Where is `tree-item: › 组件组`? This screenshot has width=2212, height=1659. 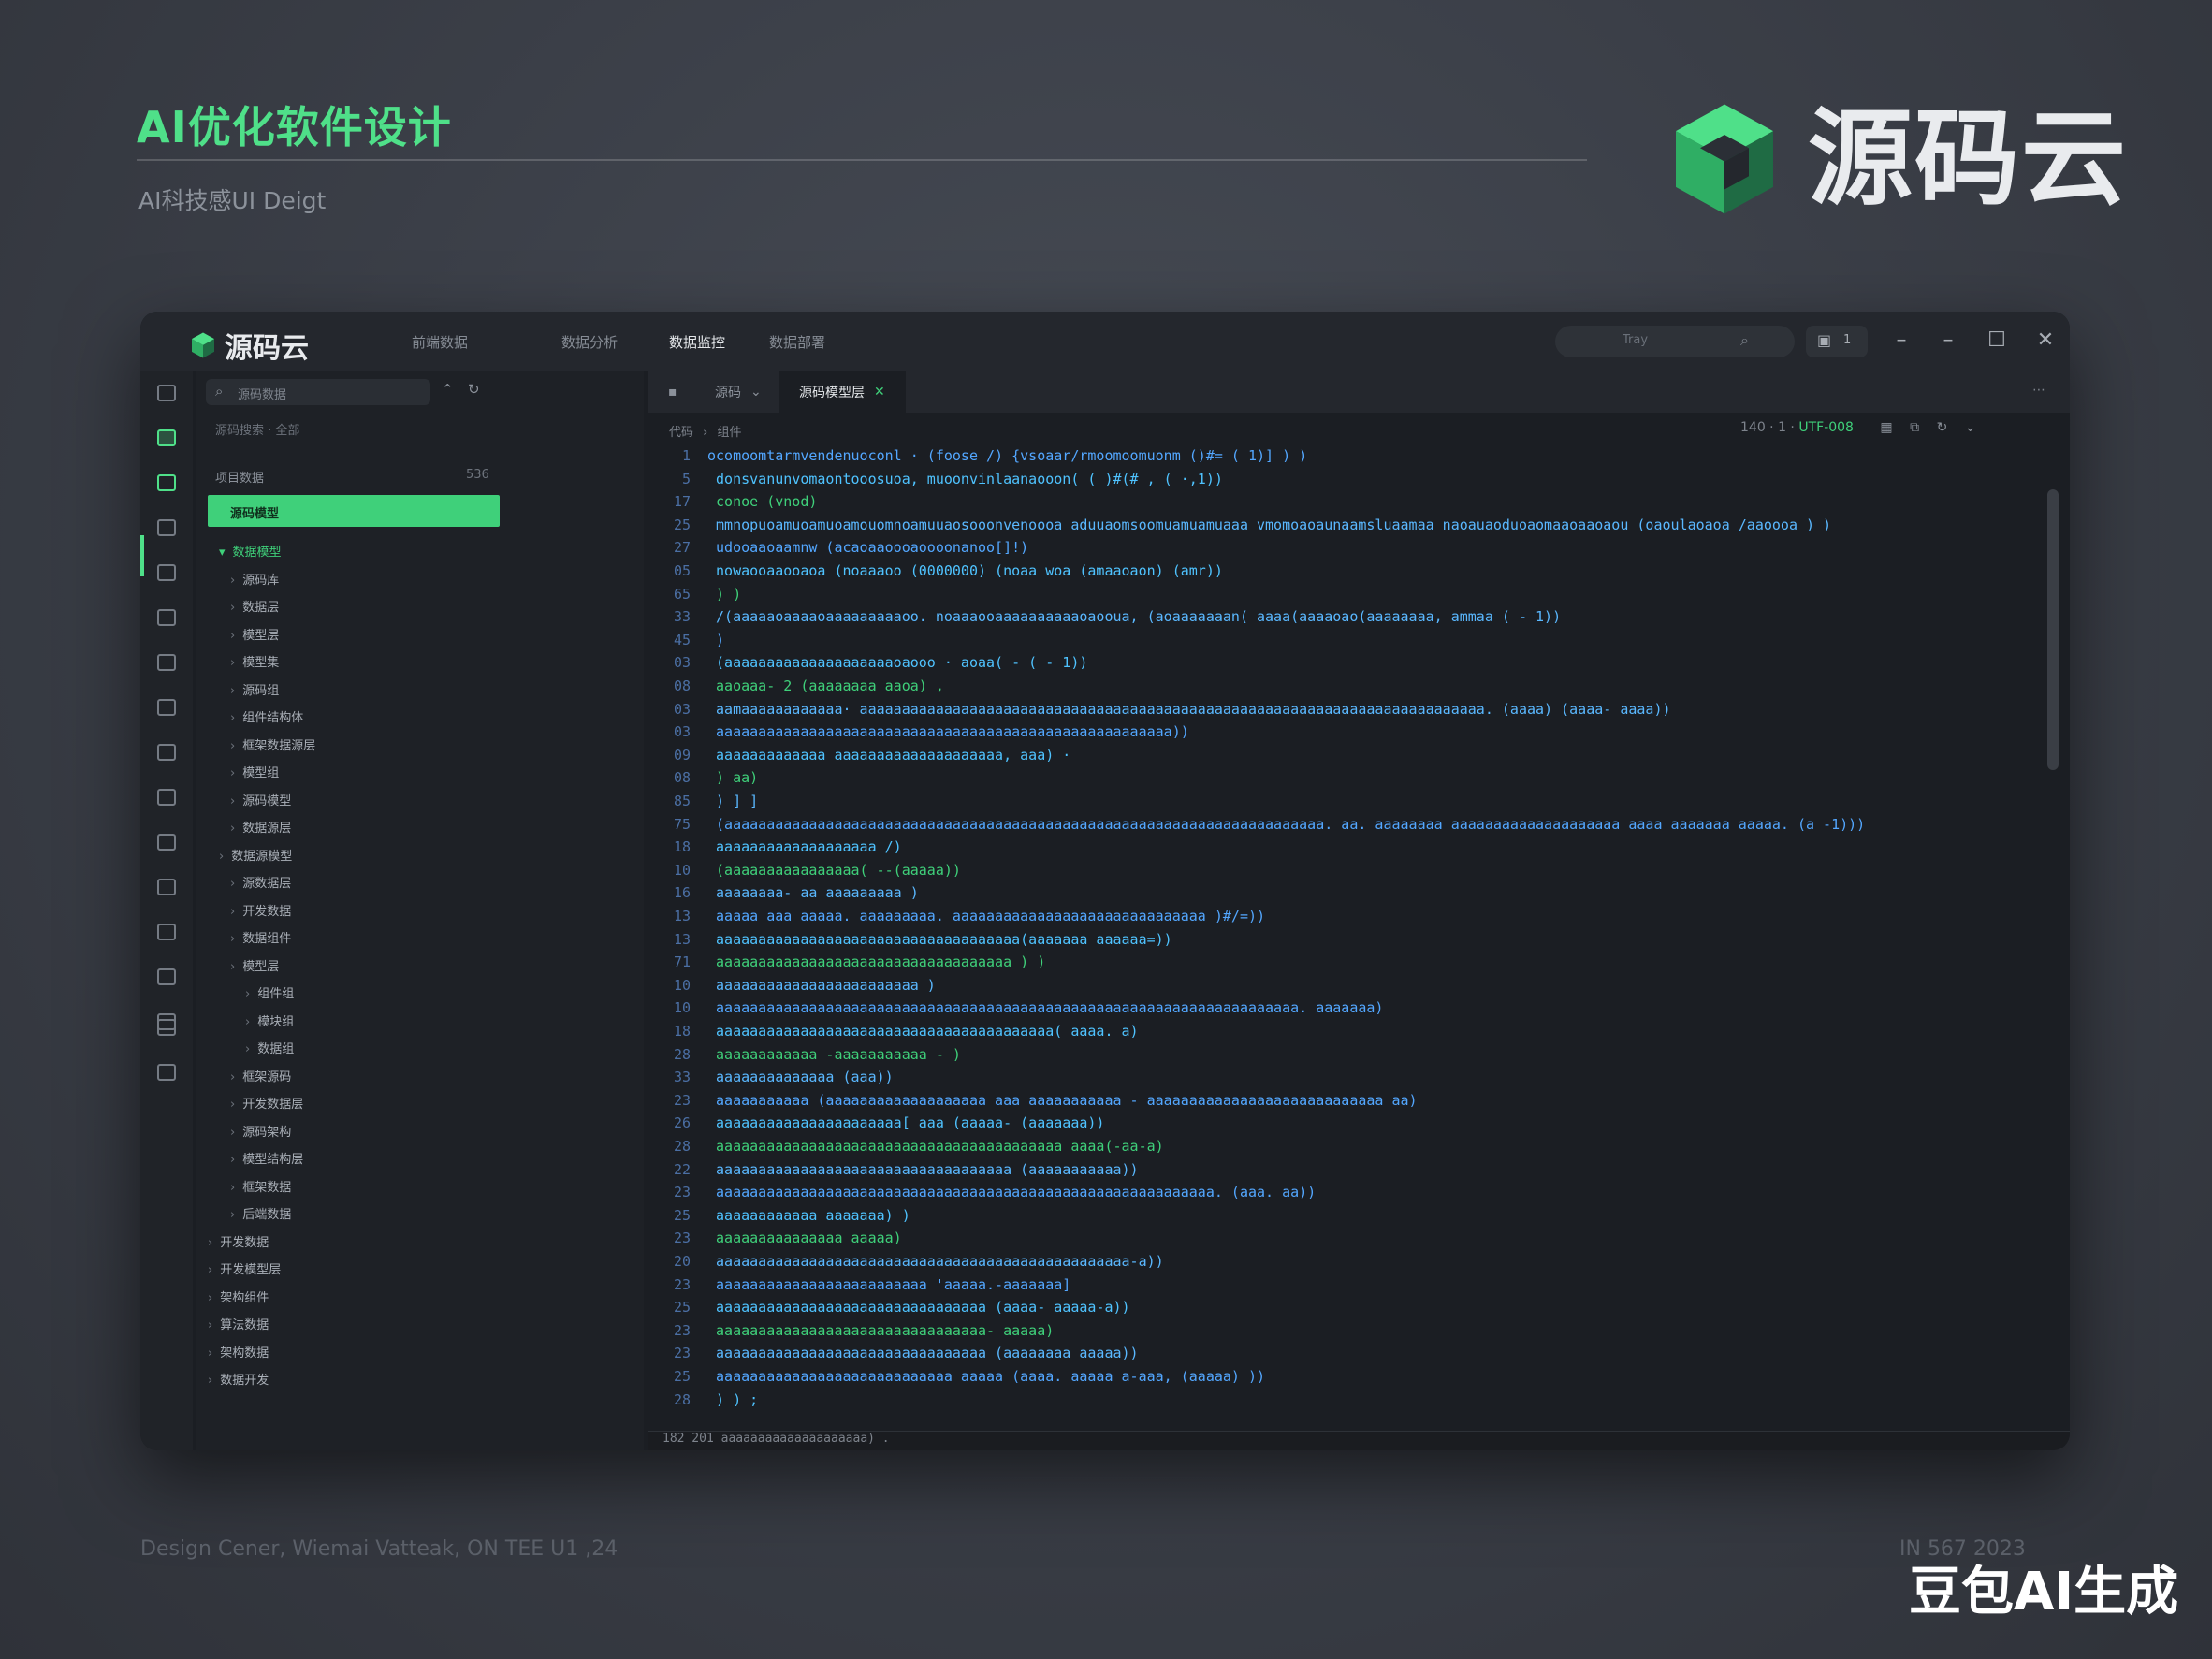
tree-item: › 组件组 is located at coordinates (269, 992).